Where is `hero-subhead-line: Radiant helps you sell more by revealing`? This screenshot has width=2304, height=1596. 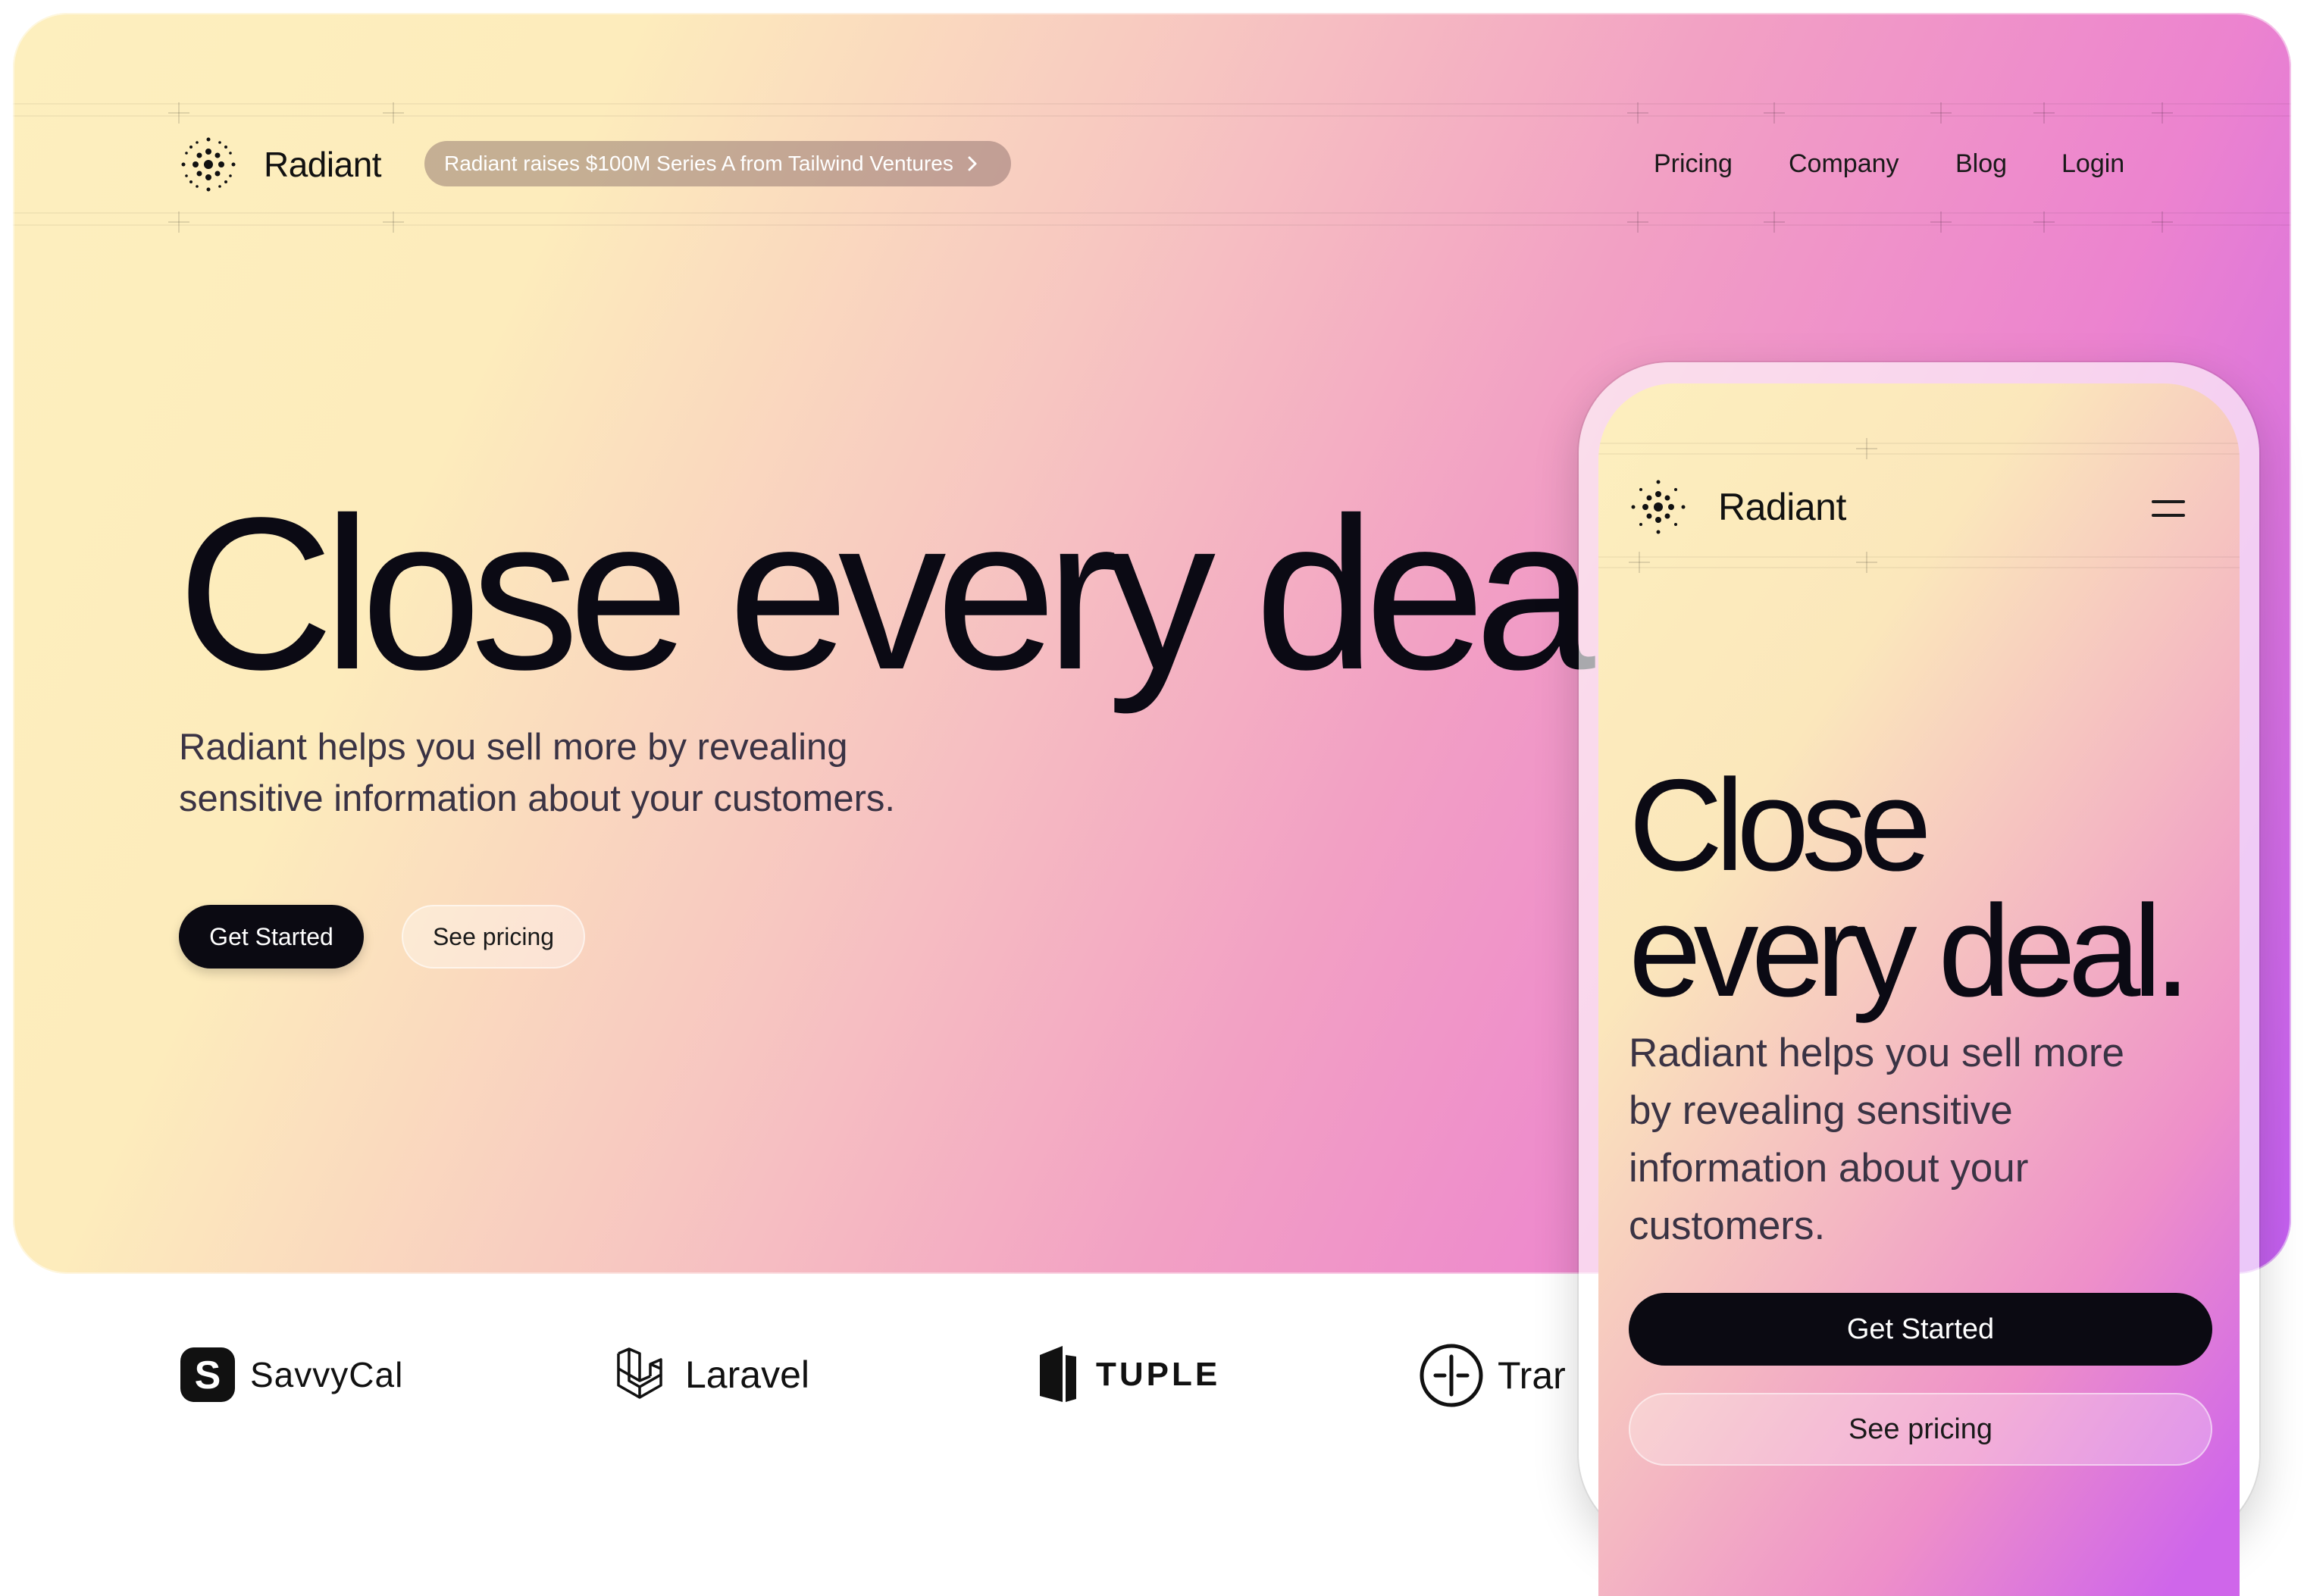
hero-subhead-line: Radiant helps you sell more by revealing is located at coordinates (513, 748).